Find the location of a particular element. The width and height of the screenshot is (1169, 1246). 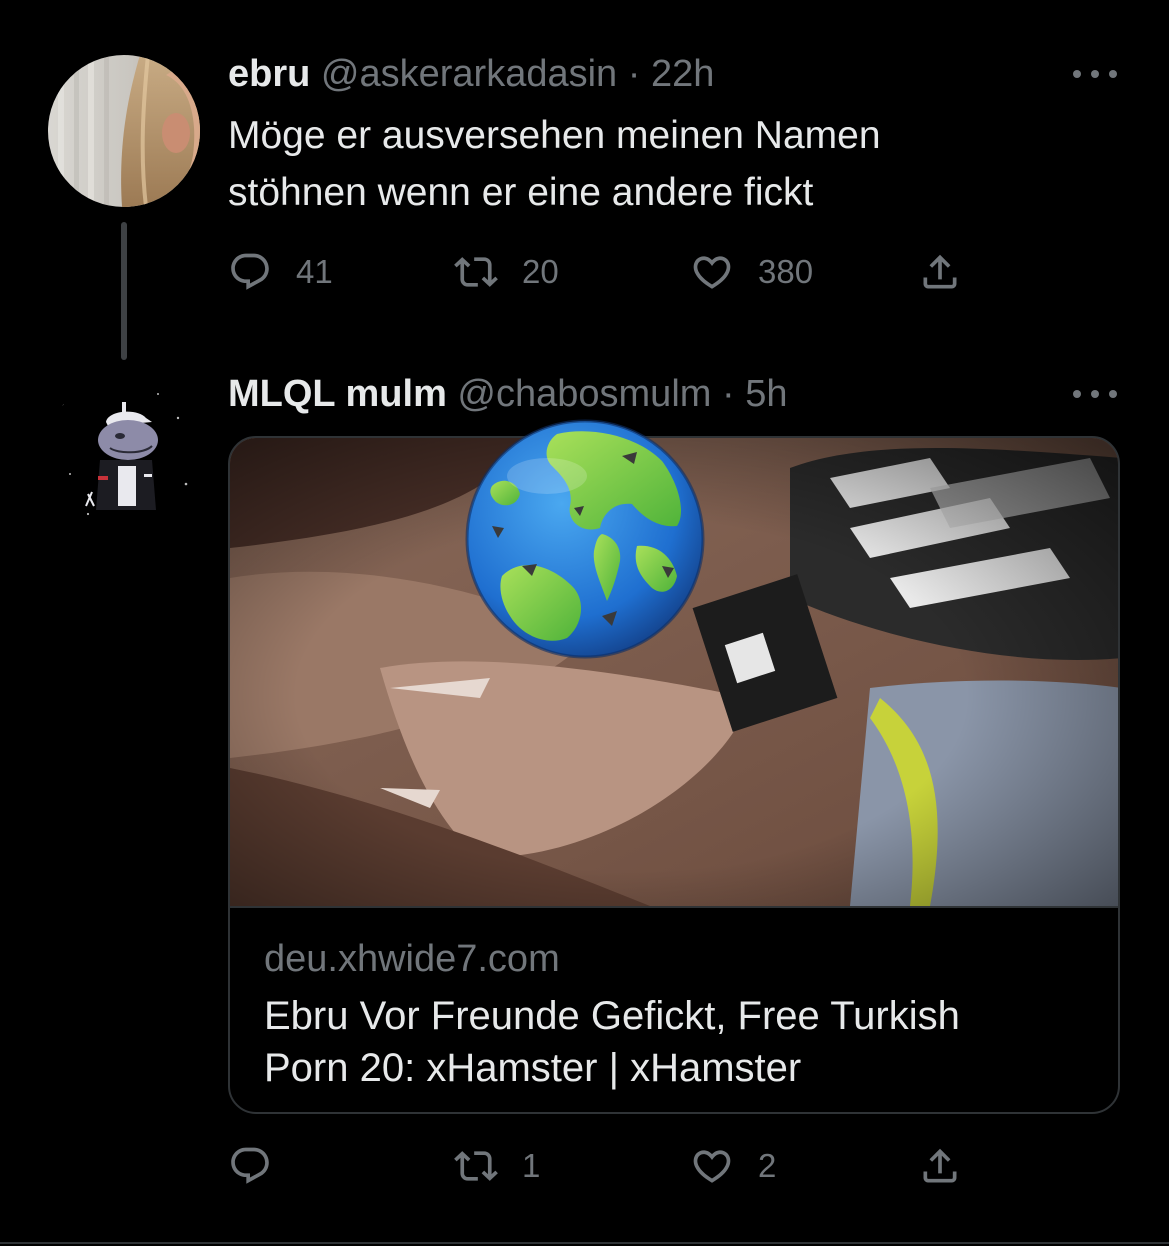

timestamp: 22h is located at coordinates (682, 74).